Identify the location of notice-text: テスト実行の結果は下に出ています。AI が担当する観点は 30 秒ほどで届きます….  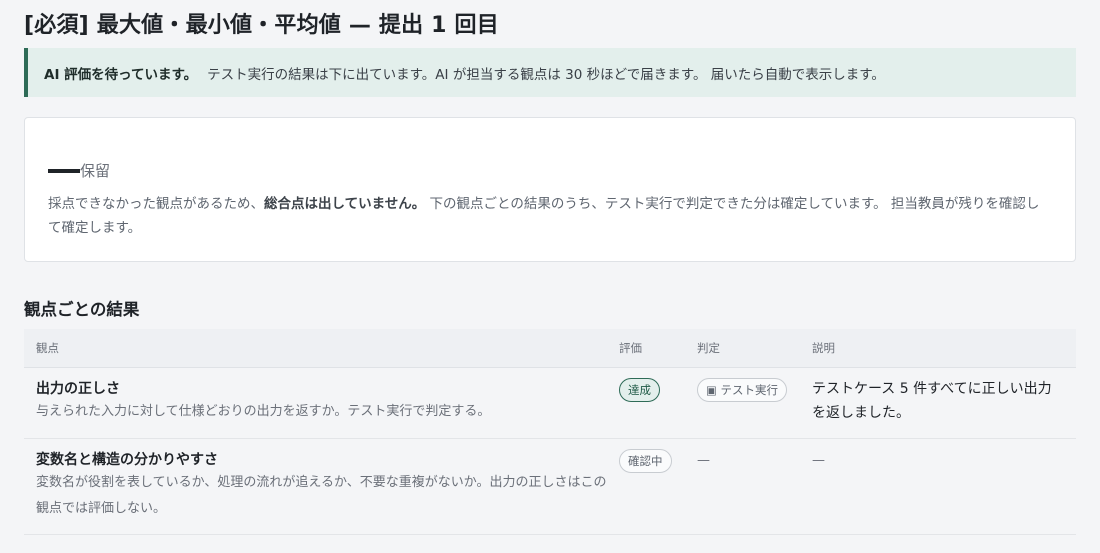
(546, 74).